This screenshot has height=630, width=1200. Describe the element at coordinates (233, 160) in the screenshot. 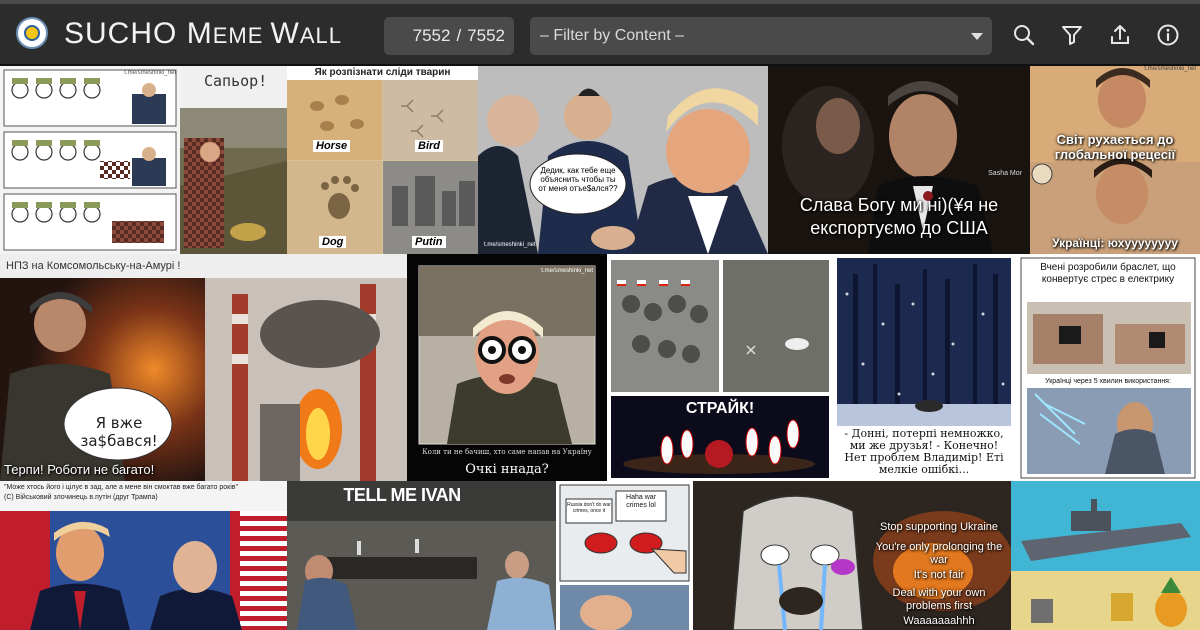

I see `meme-tile-sapor: Сапьор!` at that location.